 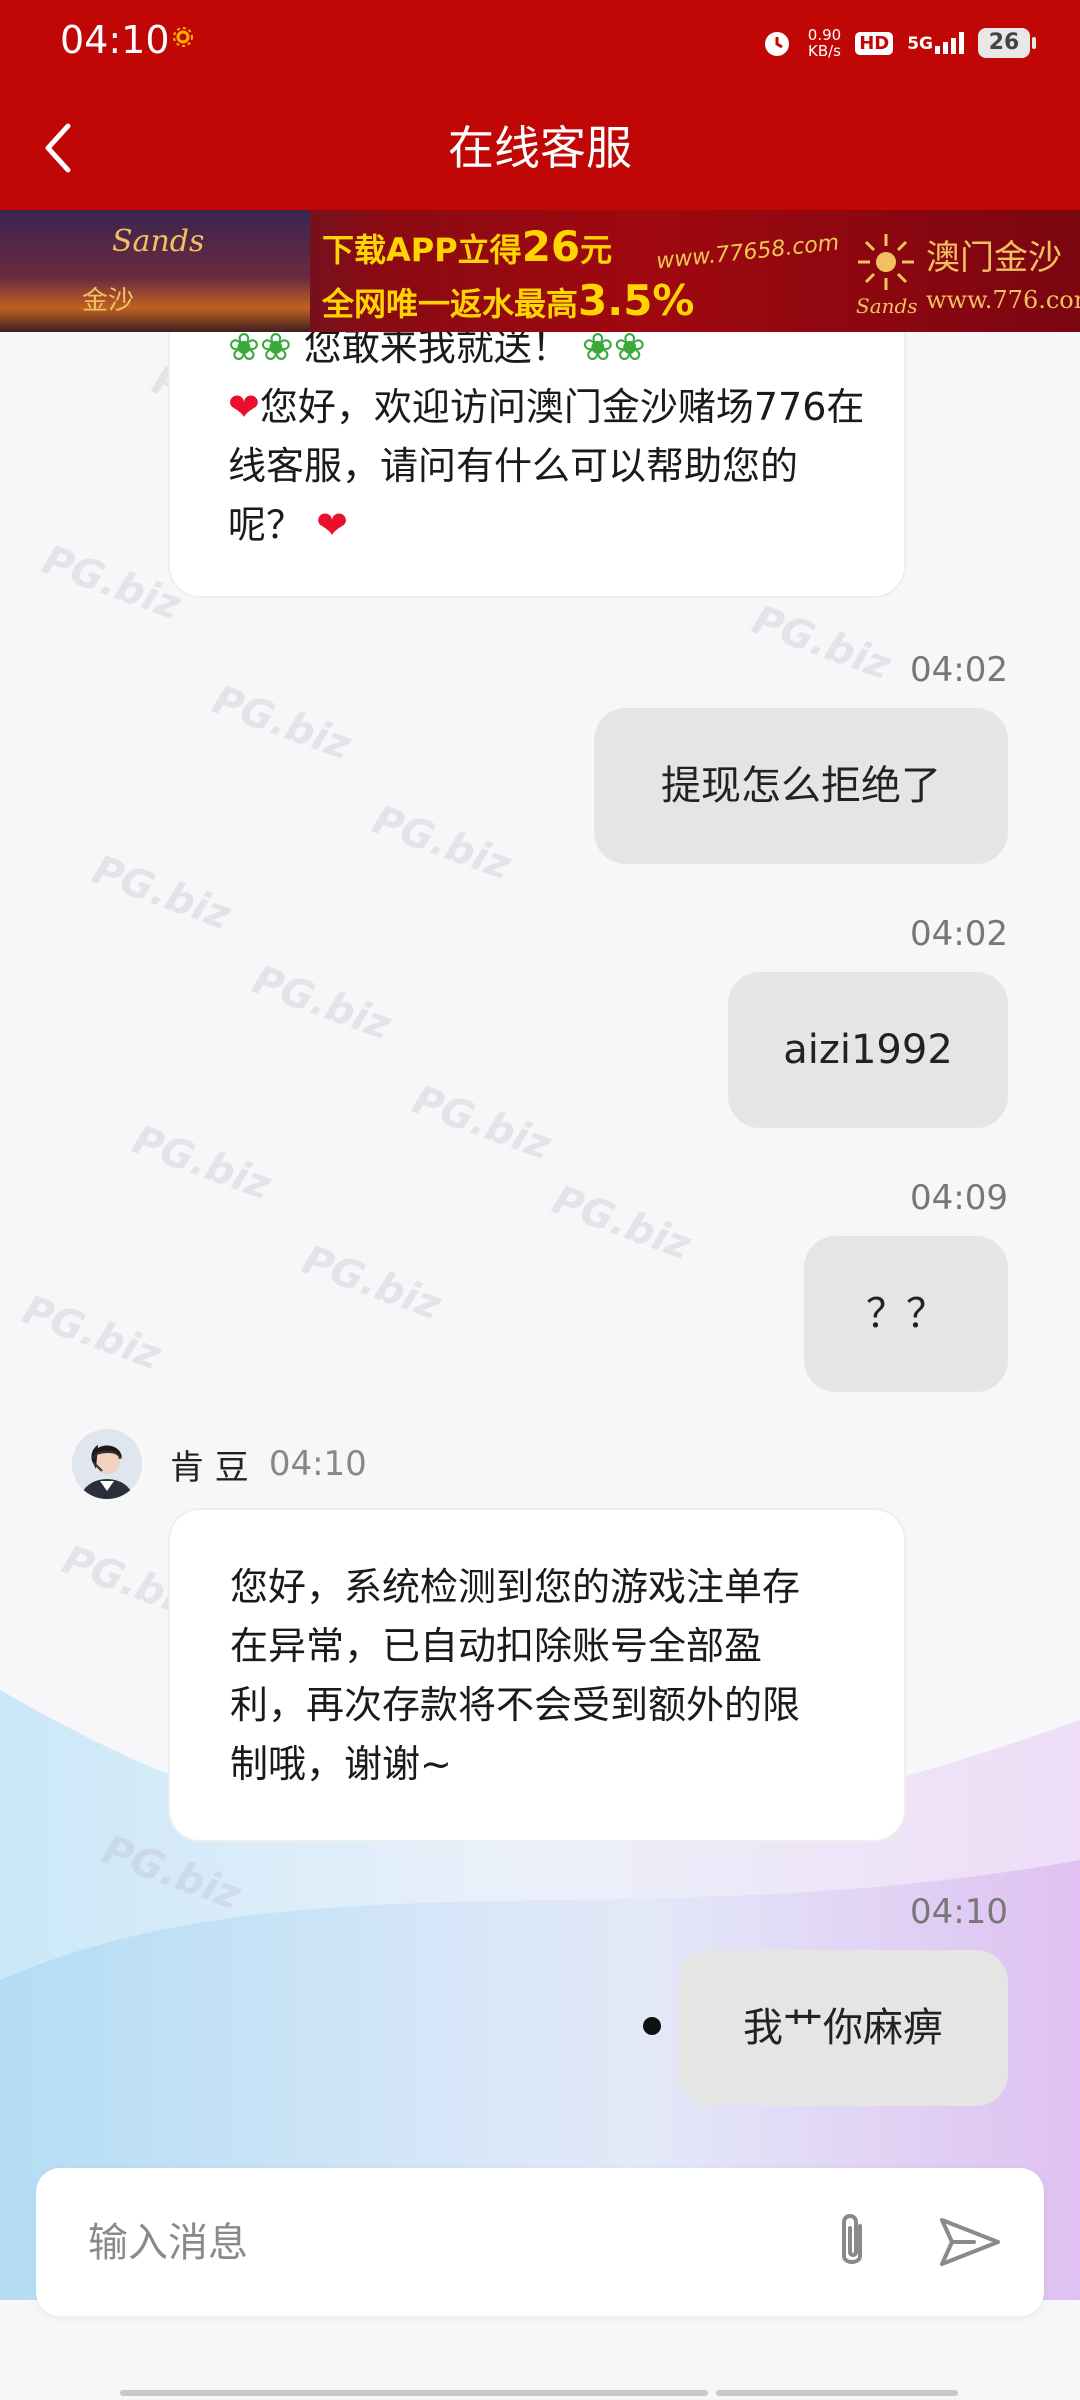 I want to click on message-input-bar, so click(x=540, y=2242).